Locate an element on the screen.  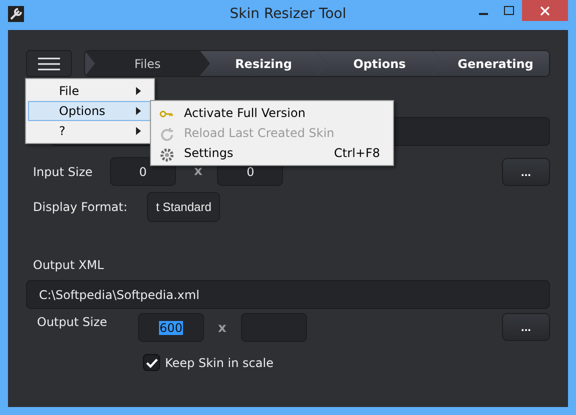
close-button is located at coordinates (545, 10).